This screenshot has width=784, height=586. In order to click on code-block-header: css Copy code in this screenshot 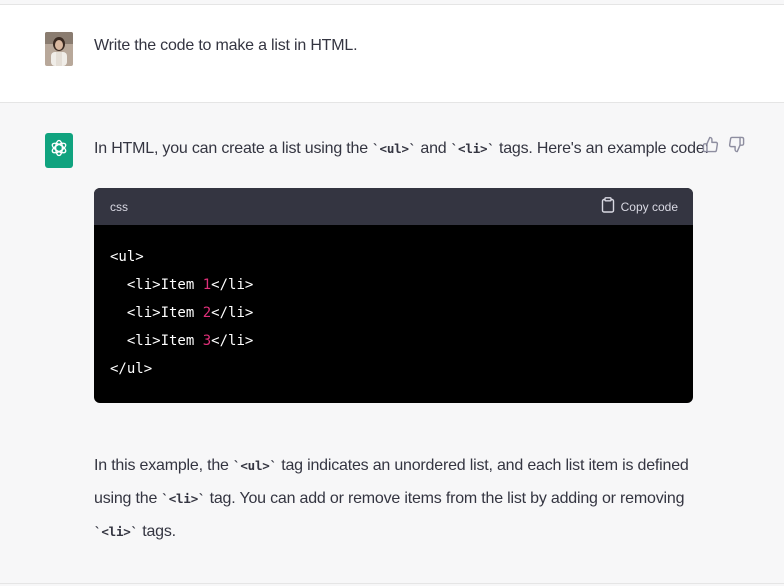, I will do `click(393, 206)`.